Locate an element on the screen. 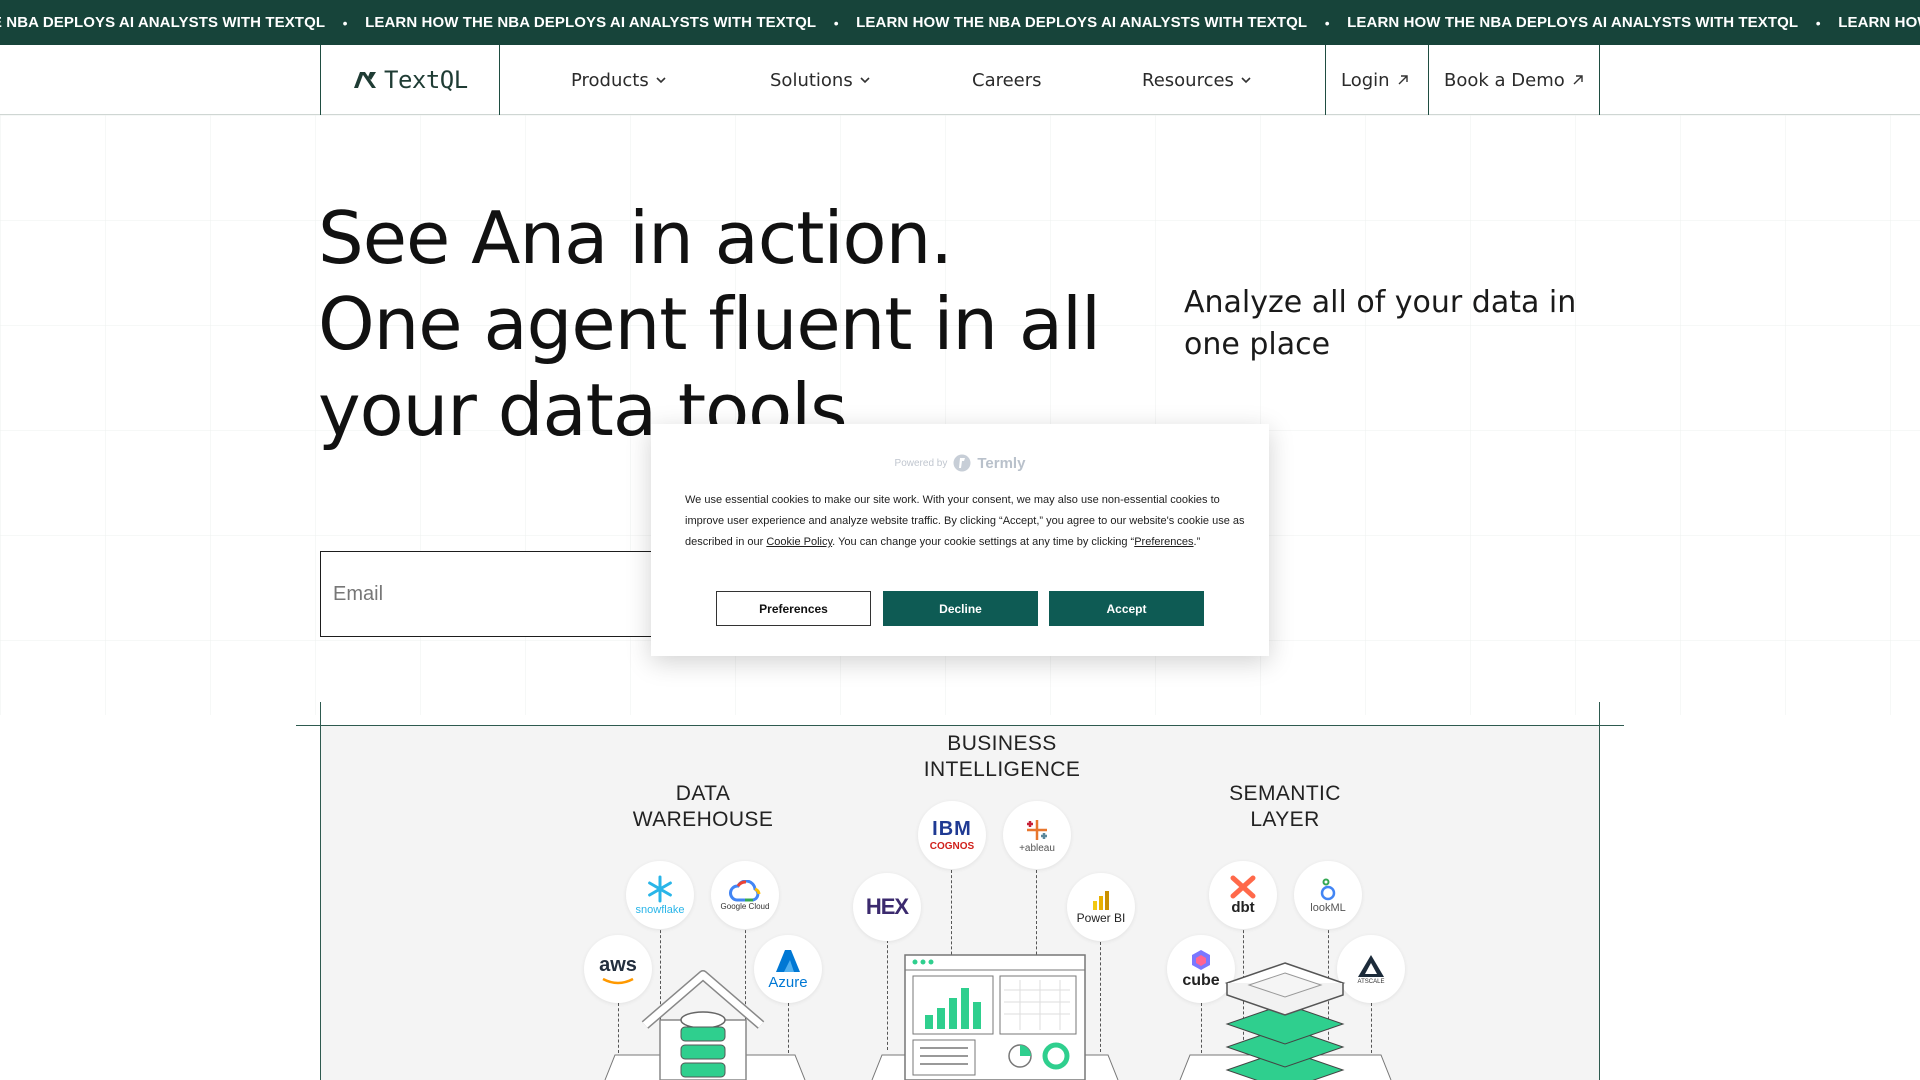 This screenshot has width=1920, height=1080. data-warehouse-label: DATA WAREHOUSE is located at coordinates (703, 807).